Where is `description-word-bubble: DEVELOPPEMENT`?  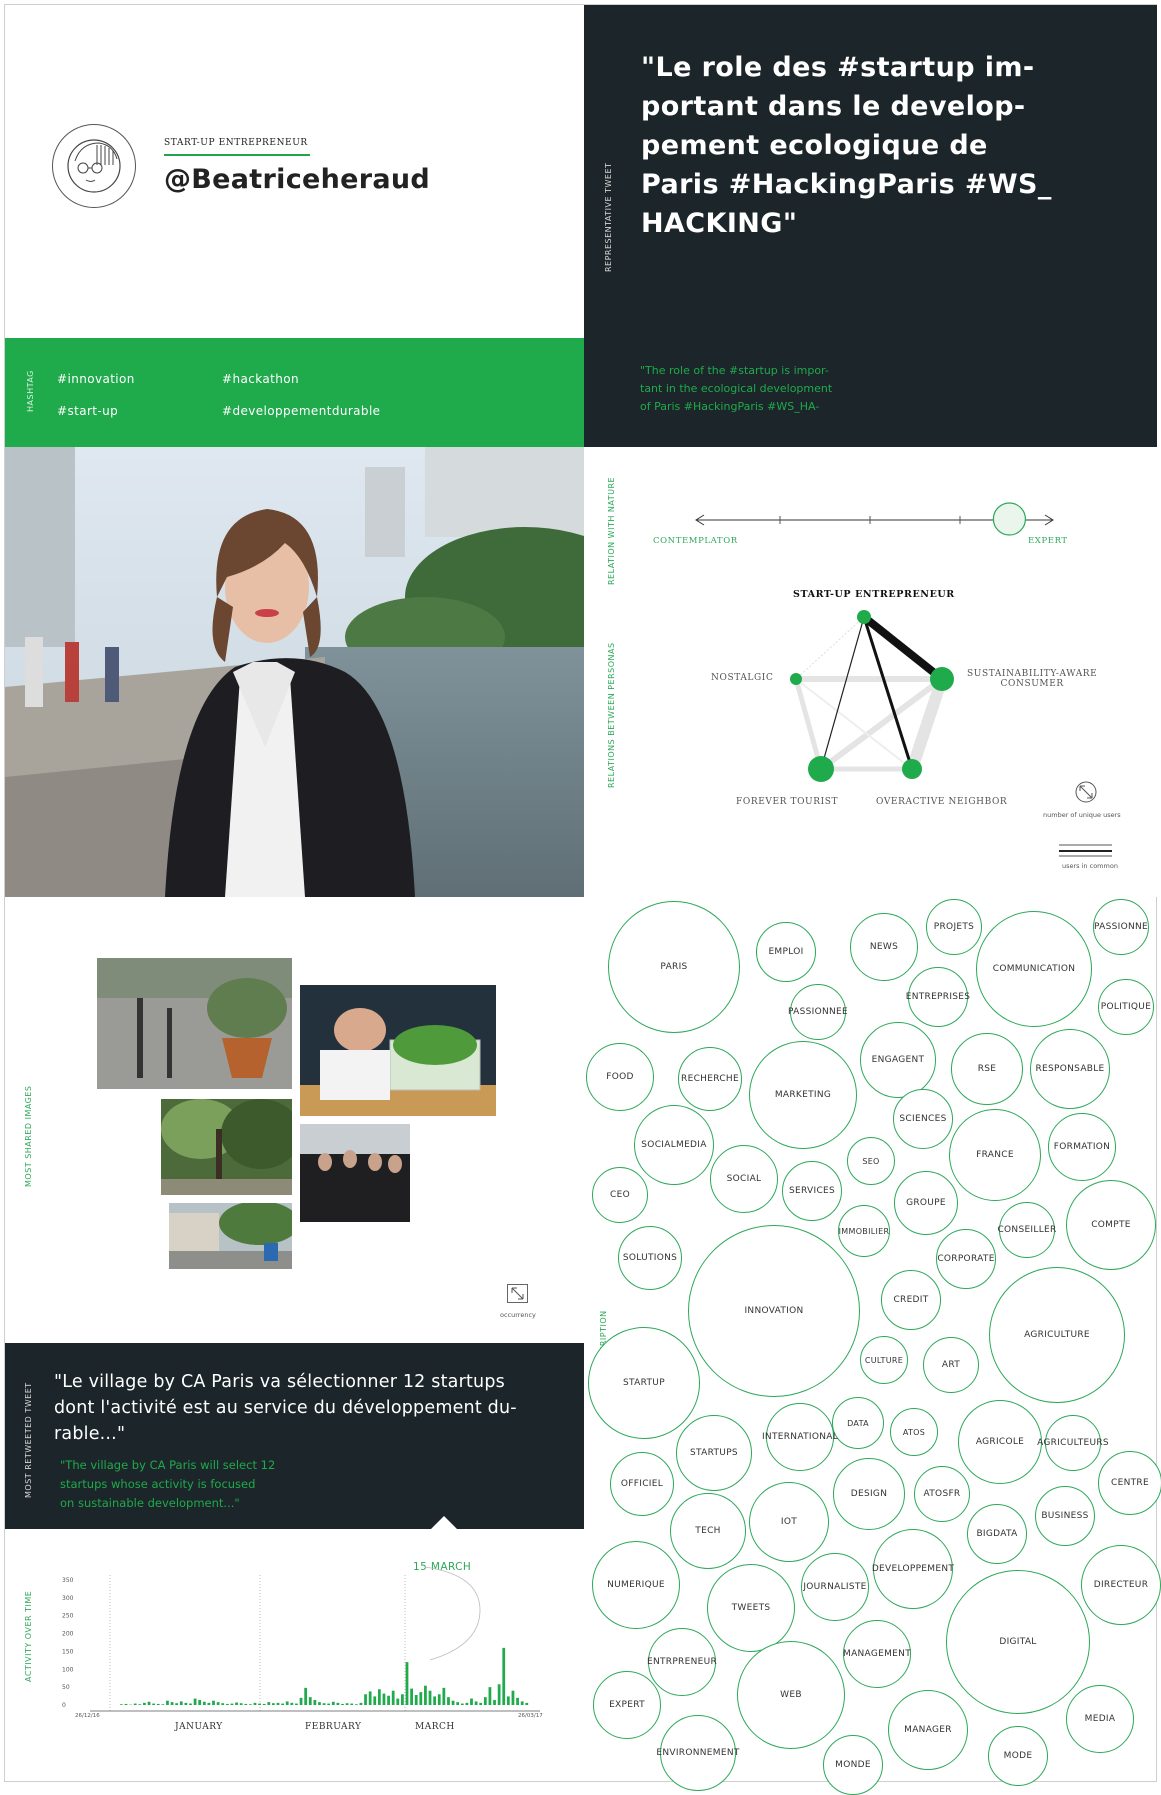
description-word-bubble: DEVELOPPEMENT is located at coordinates (913, 1569).